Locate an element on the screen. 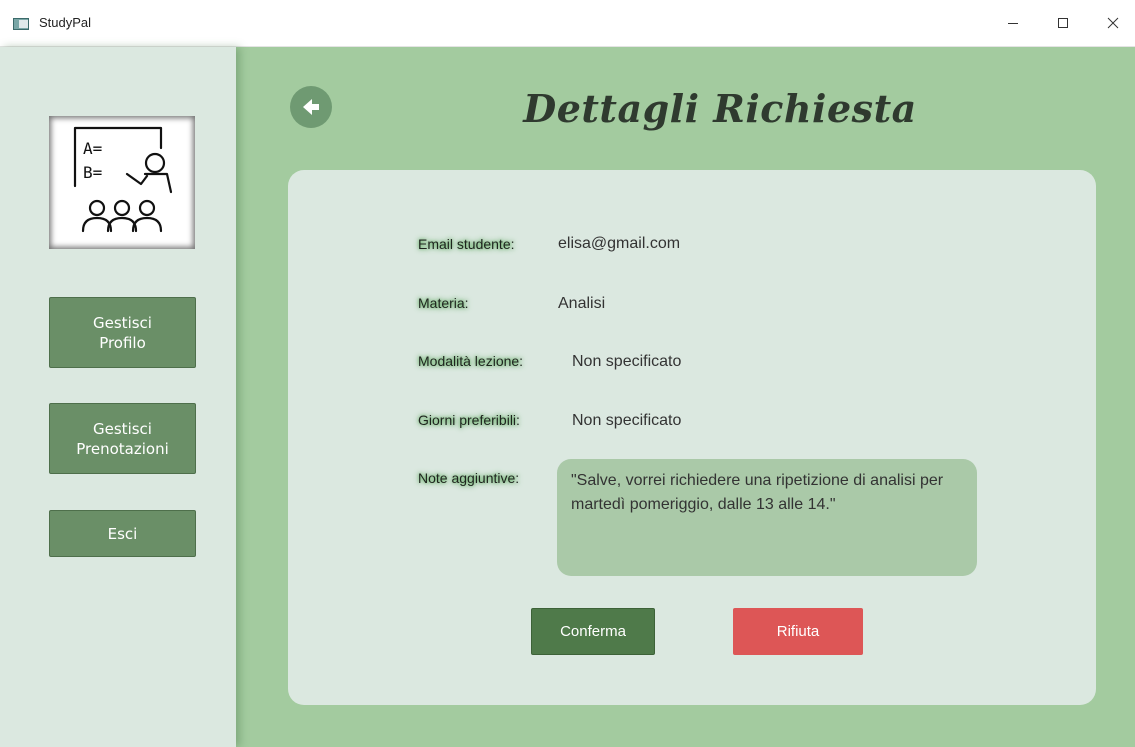 The image size is (1135, 747). svg-text: B= is located at coordinates (92, 172).